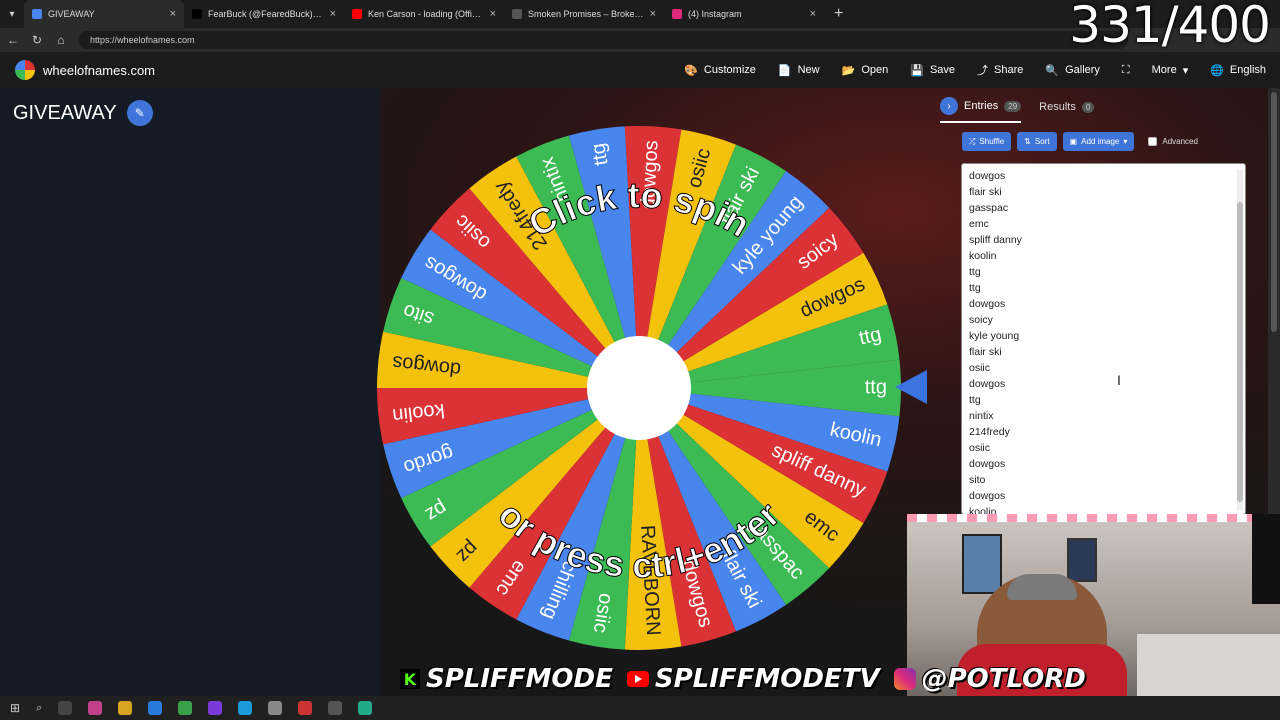 Image resolution: width=1280 pixels, height=720 pixels. I want to click on advanced-label: Advanced, so click(1180, 141).